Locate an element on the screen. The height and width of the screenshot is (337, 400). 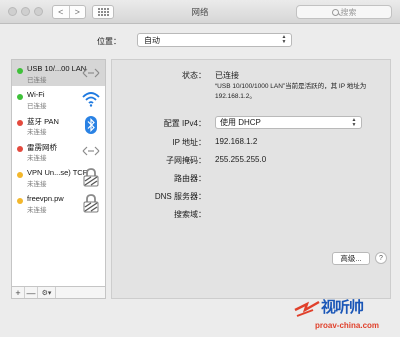
status-label: 状态： is located at coordinates (194, 75).